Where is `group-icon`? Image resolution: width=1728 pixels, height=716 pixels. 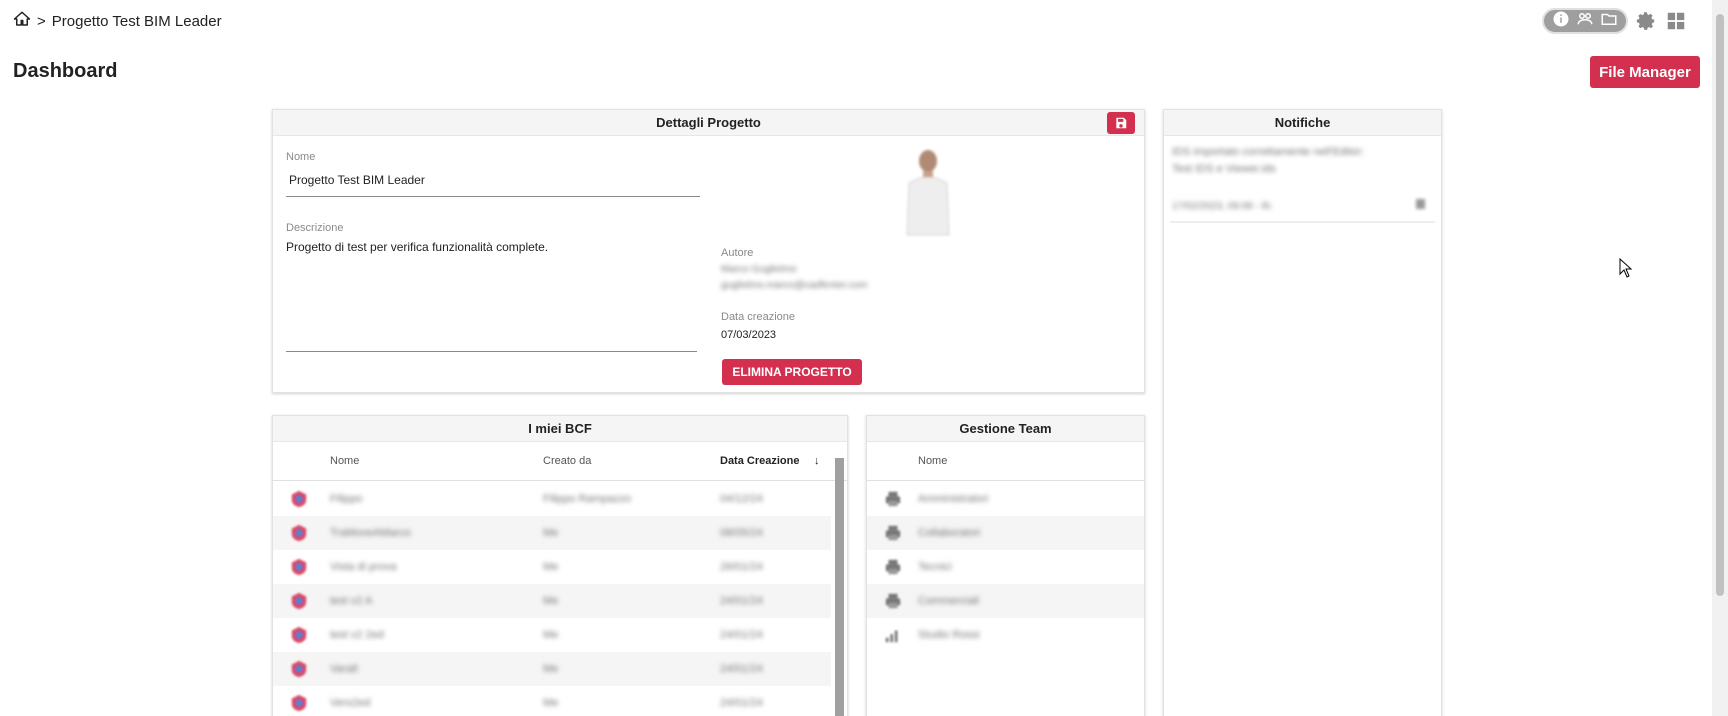 group-icon is located at coordinates (1585, 21).